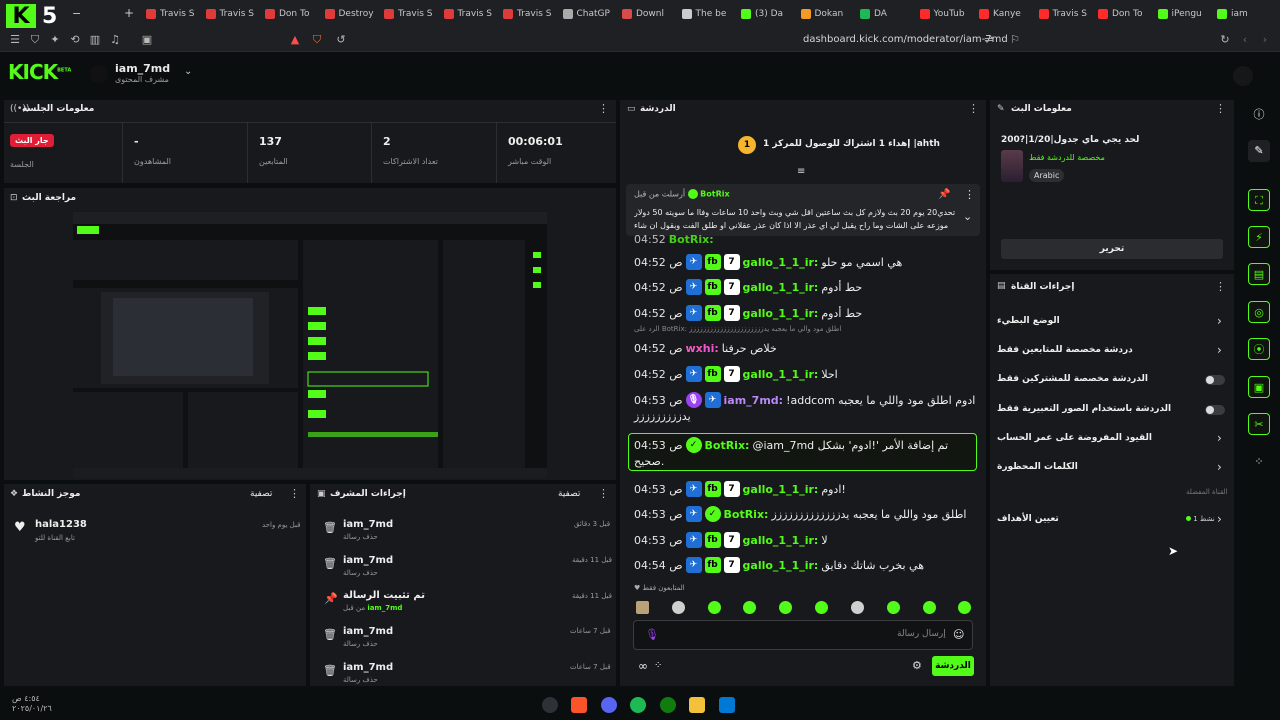 The width and height of the screenshot is (1280, 720). What do you see at coordinates (341, 40) in the screenshot?
I see `reader-icon: ↺` at bounding box center [341, 40].